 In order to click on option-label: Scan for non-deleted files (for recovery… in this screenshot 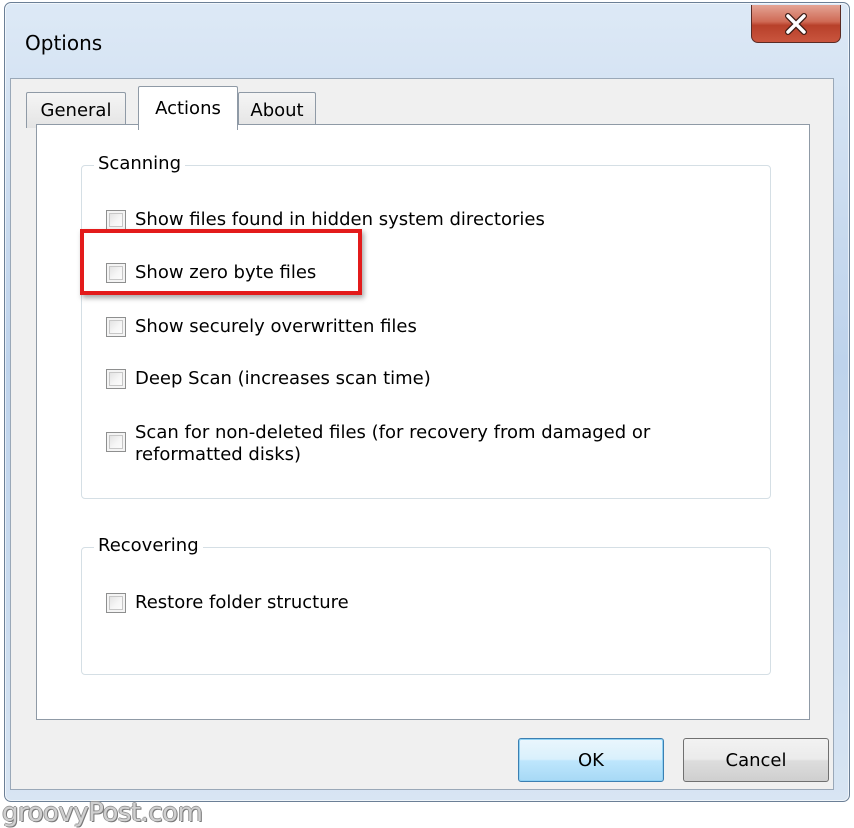, I will do `click(393, 443)`.